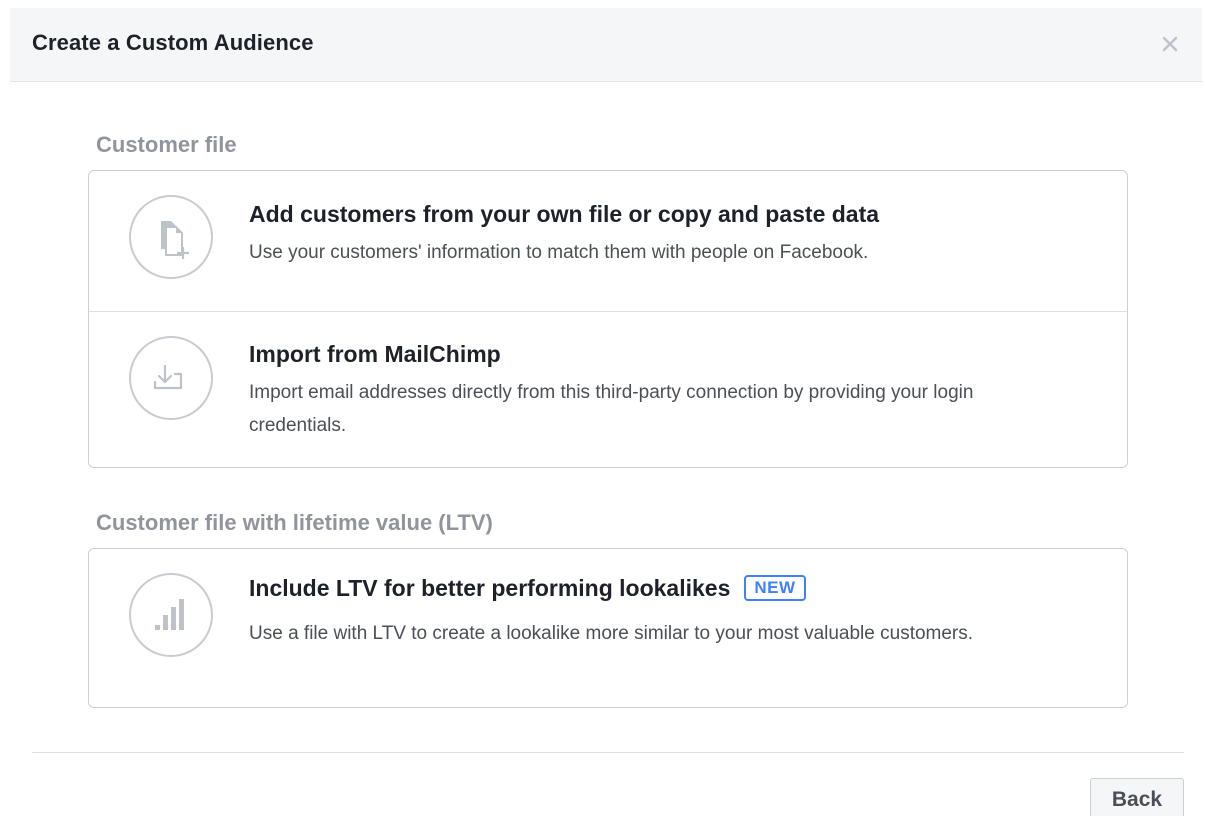 This screenshot has height=816, width=1206. I want to click on footer-divider, so click(608, 752).